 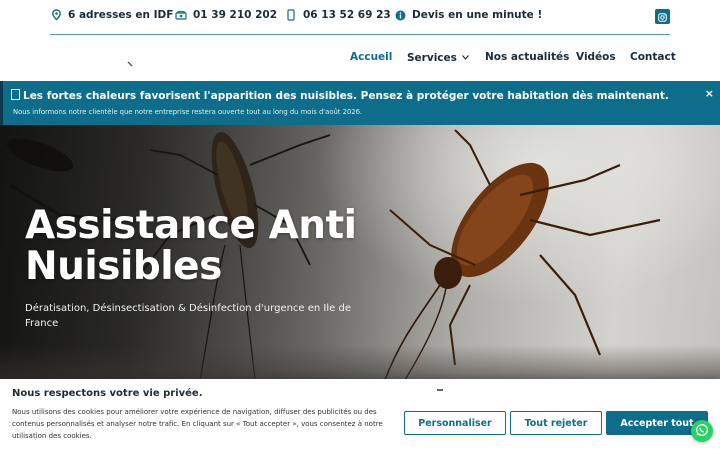 What do you see at coordinates (235, 15) in the screenshot?
I see `phone-text: 01 39 210 202` at bounding box center [235, 15].